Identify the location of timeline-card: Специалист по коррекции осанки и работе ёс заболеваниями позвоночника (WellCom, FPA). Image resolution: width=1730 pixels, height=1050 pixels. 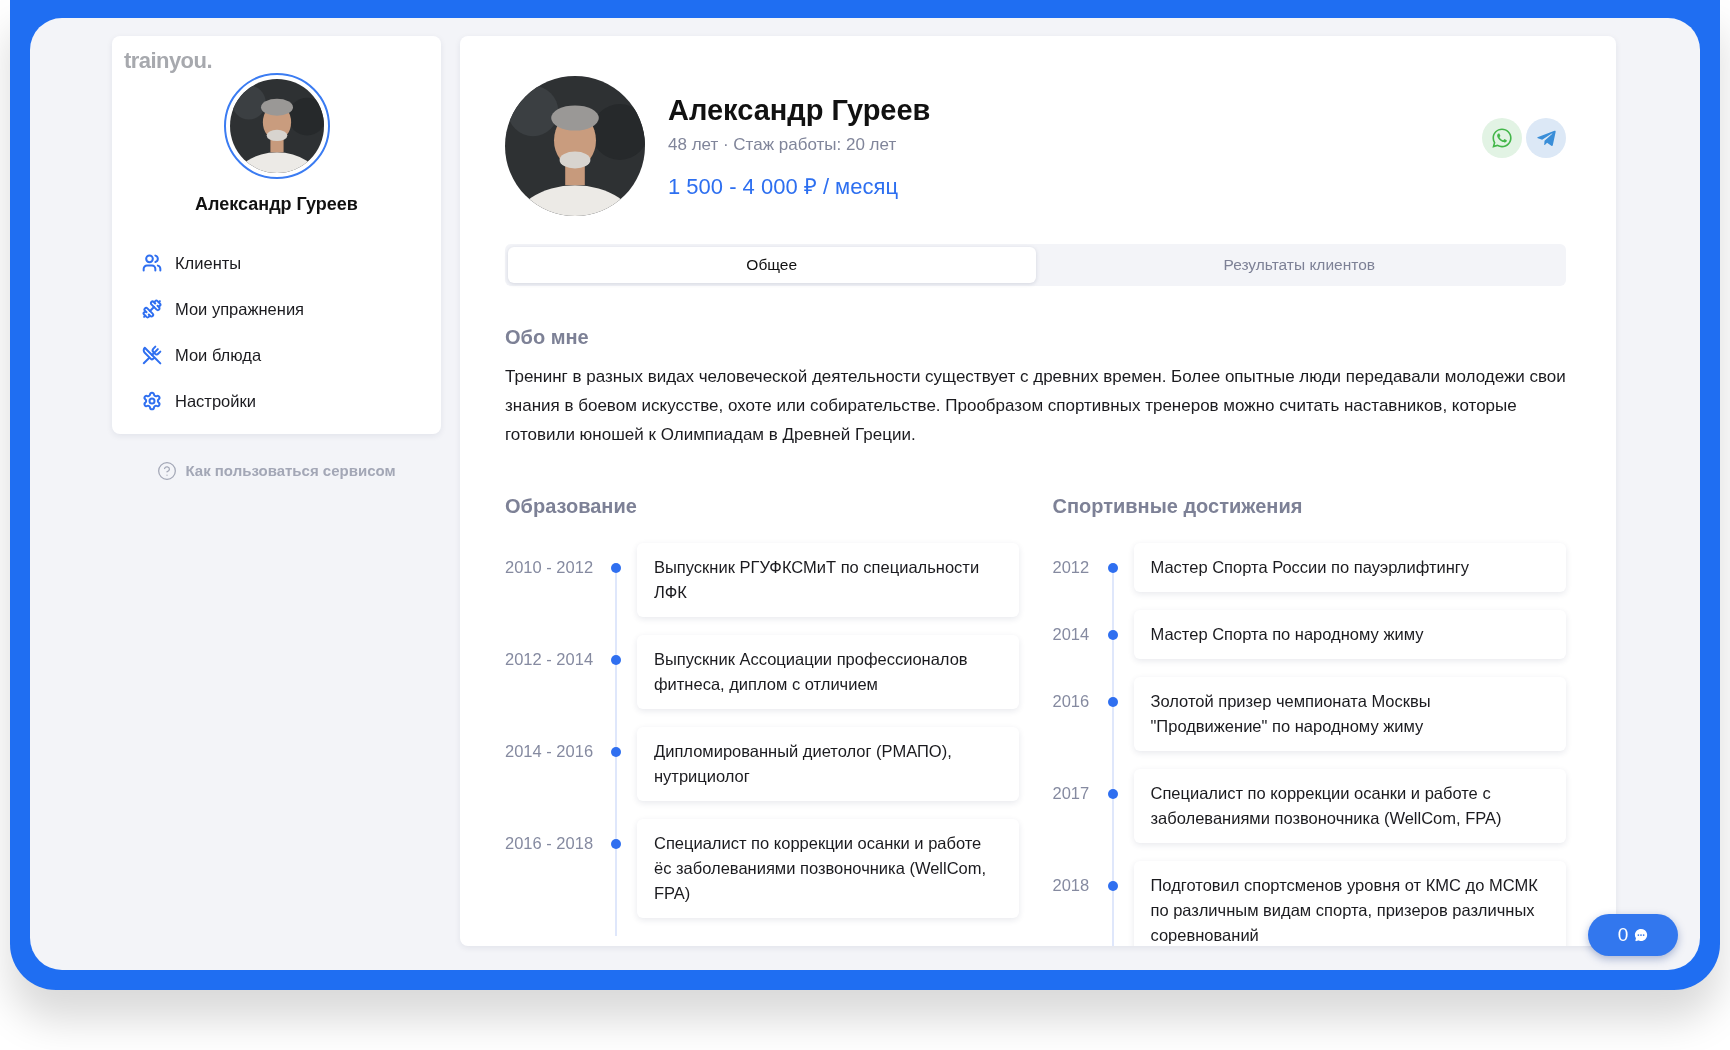
(828, 868).